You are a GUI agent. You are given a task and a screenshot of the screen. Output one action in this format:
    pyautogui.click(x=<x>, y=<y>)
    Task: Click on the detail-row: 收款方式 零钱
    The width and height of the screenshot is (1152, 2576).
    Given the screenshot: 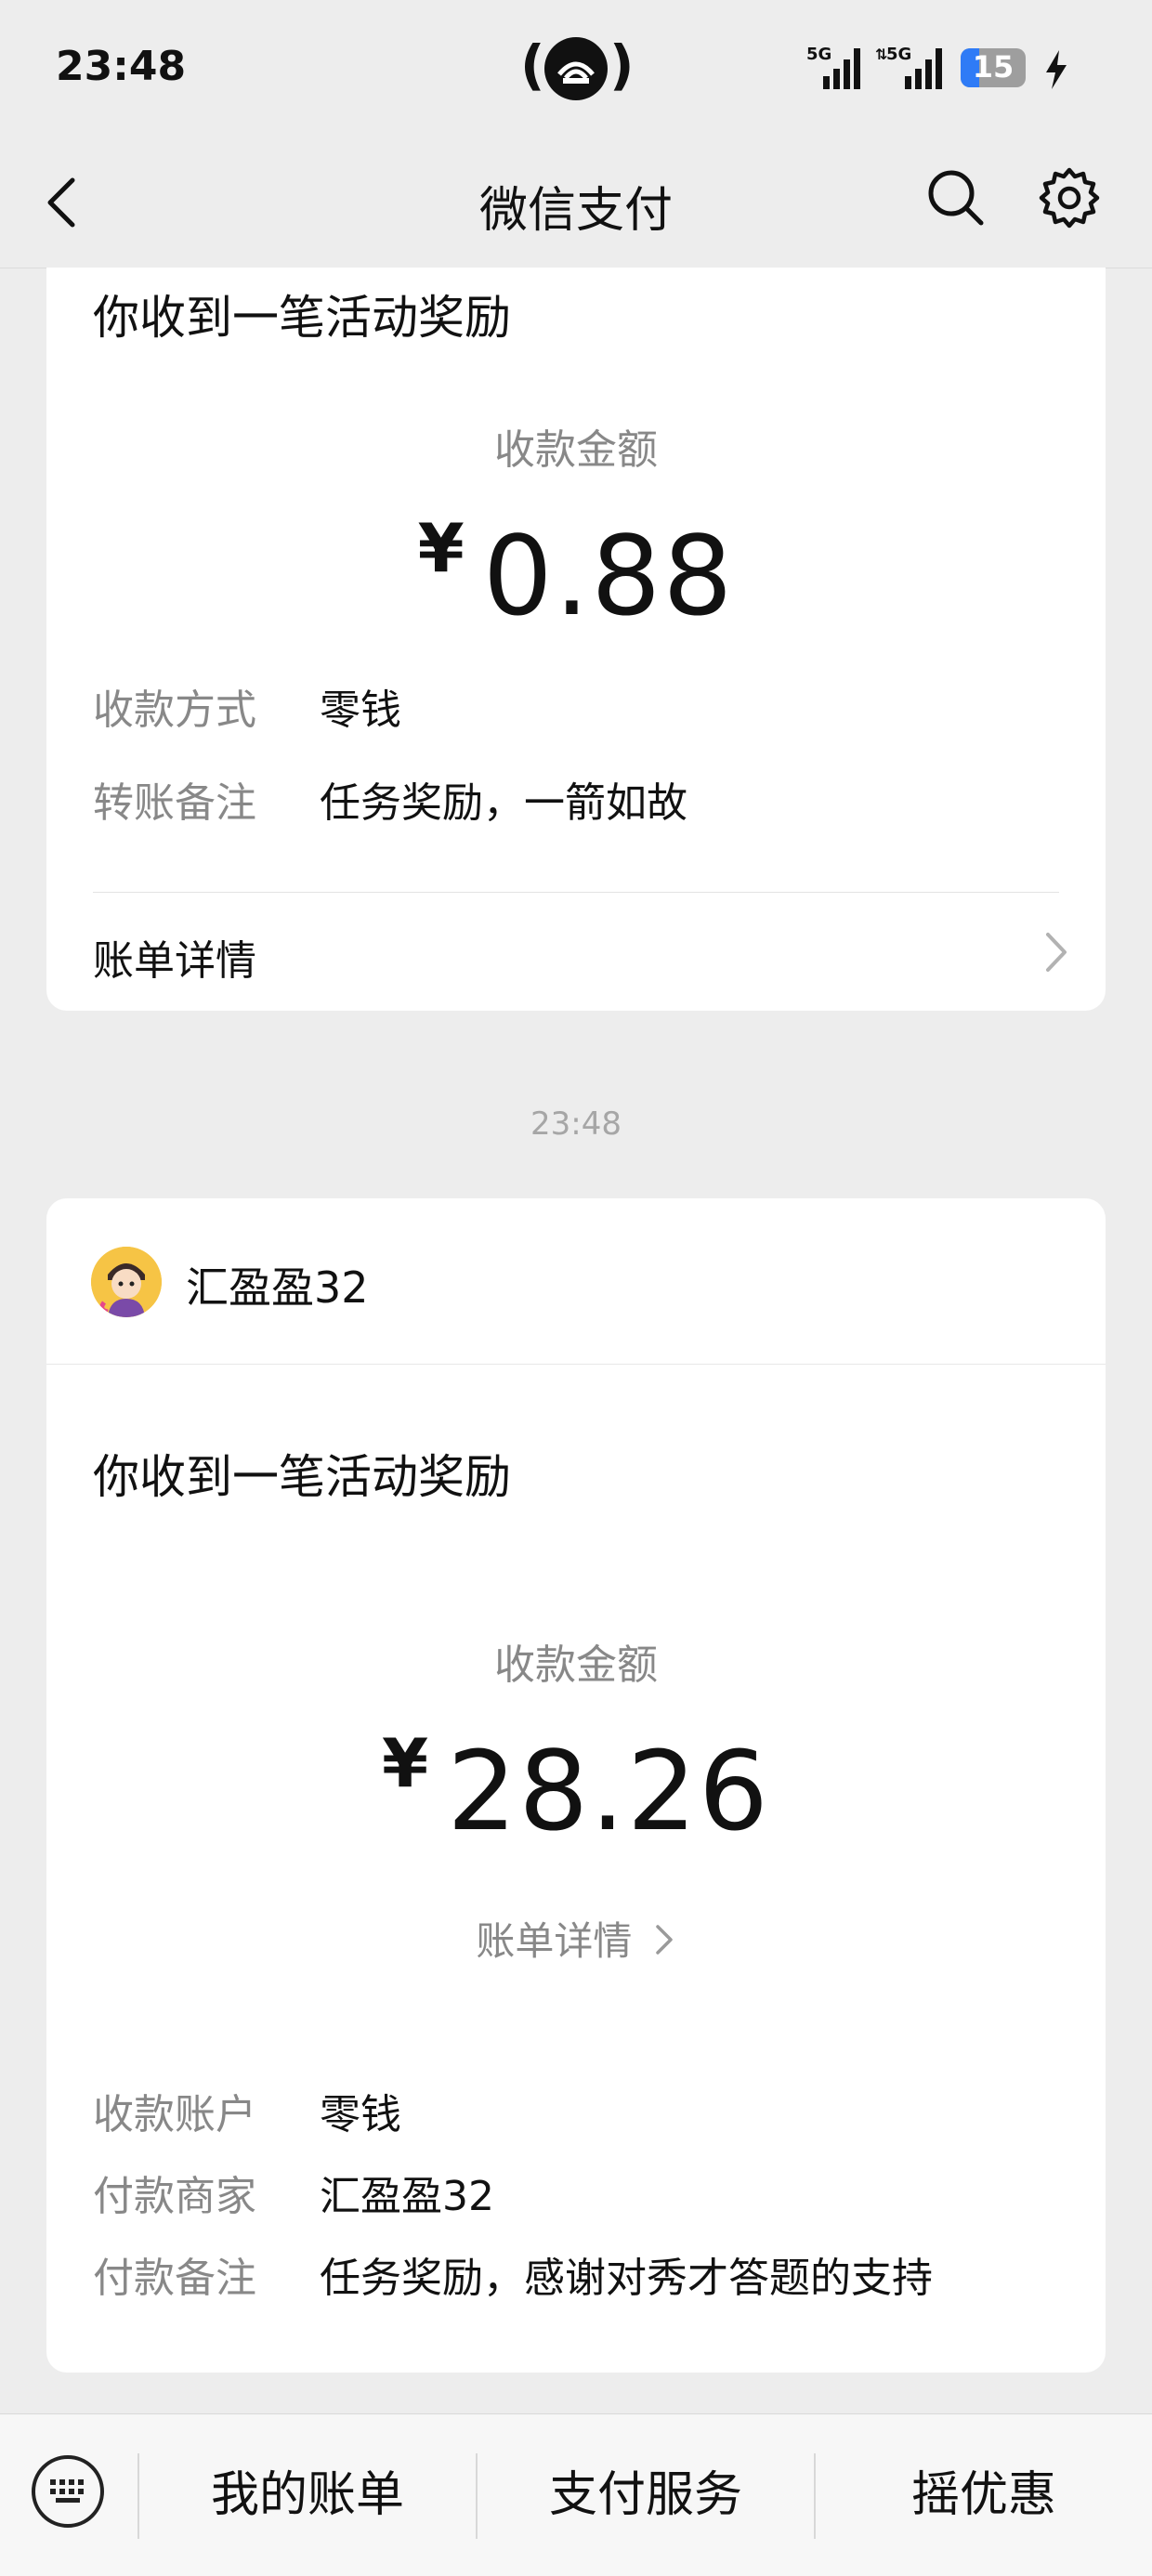 What is the action you would take?
    pyautogui.click(x=247, y=706)
    